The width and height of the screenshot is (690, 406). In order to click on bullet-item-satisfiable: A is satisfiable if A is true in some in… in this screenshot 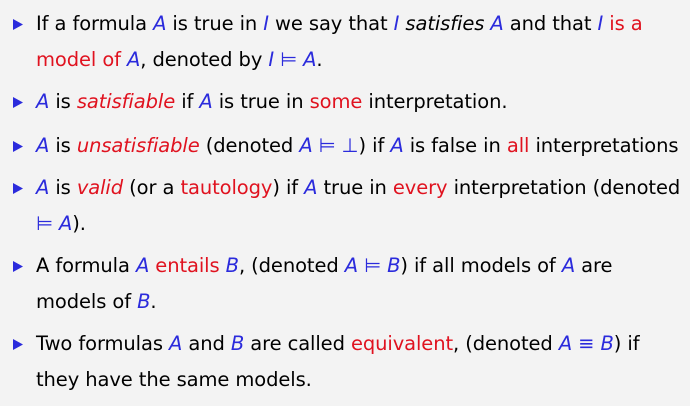, I will do `click(351, 102)`.